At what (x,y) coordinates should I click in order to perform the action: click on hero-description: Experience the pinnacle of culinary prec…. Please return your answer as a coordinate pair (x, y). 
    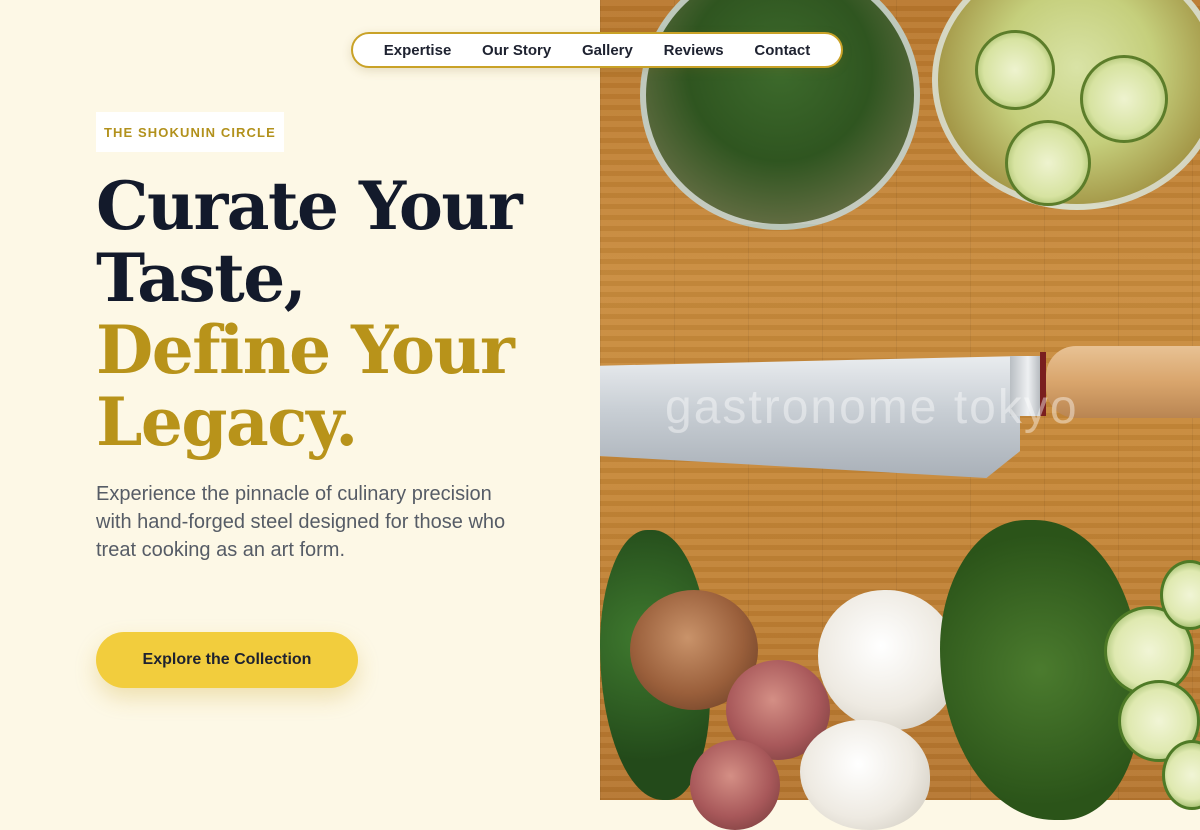
    Looking at the image, I should click on (301, 522).